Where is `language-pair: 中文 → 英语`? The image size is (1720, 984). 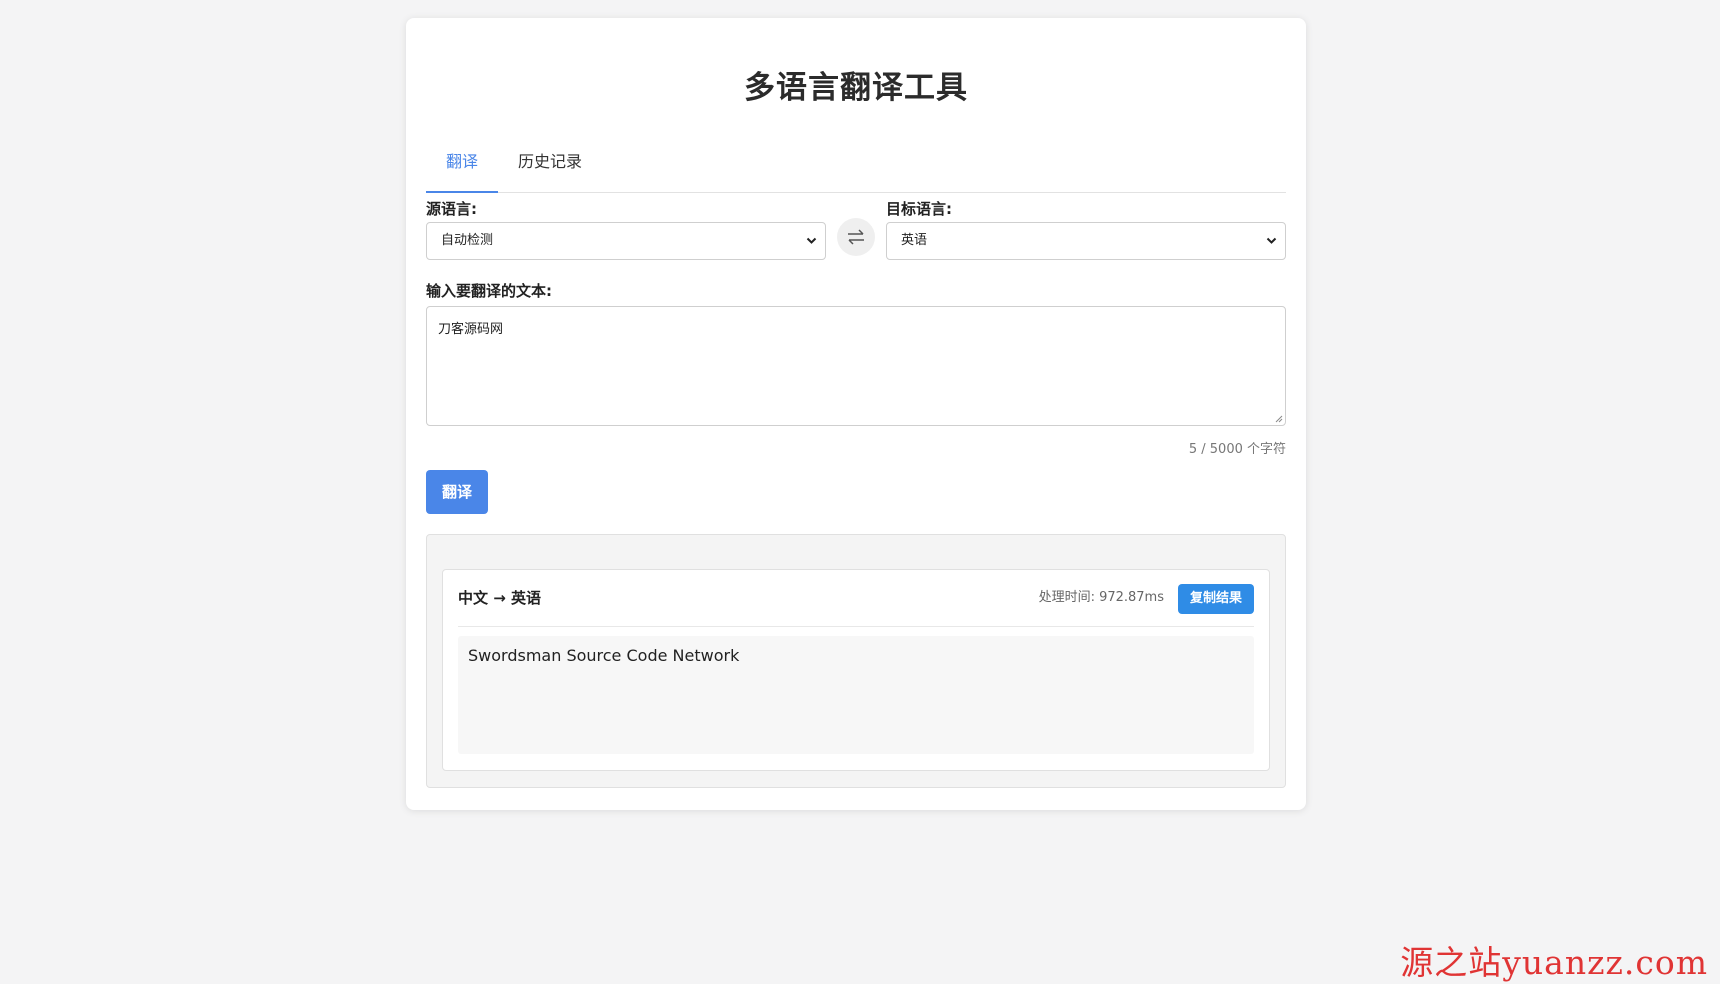
language-pair: 中文 → 英语 is located at coordinates (500, 598).